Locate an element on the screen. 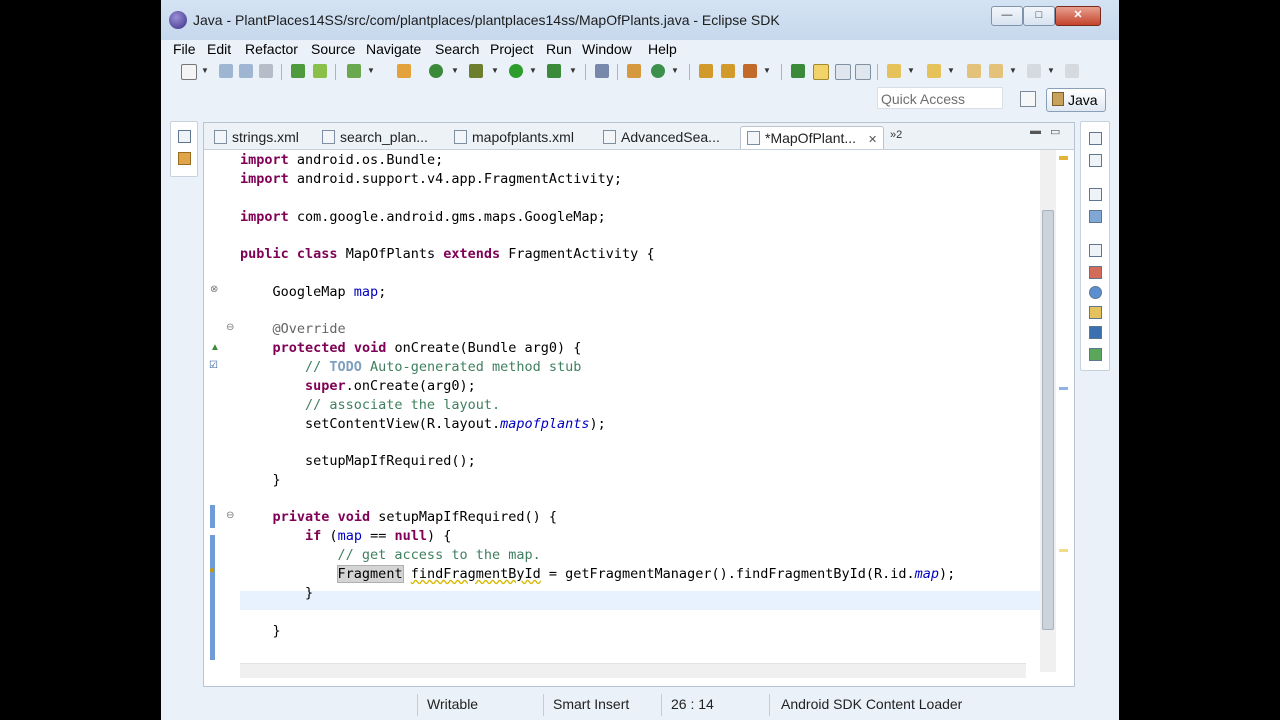 The image size is (1280, 720). menu-run: Run is located at coordinates (559, 49).